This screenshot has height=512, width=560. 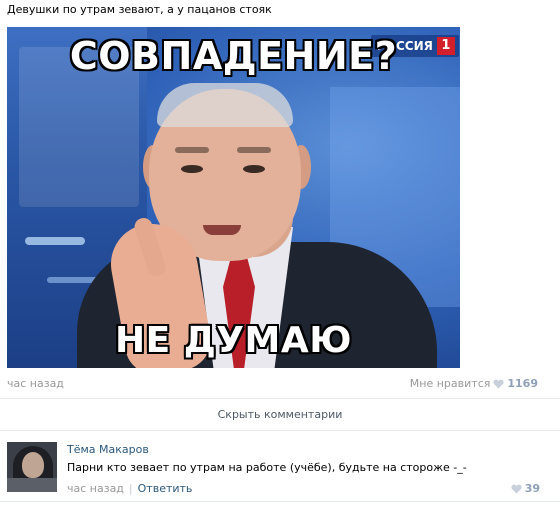 What do you see at coordinates (222, 230) in the screenshot?
I see `presenter-mouth` at bounding box center [222, 230].